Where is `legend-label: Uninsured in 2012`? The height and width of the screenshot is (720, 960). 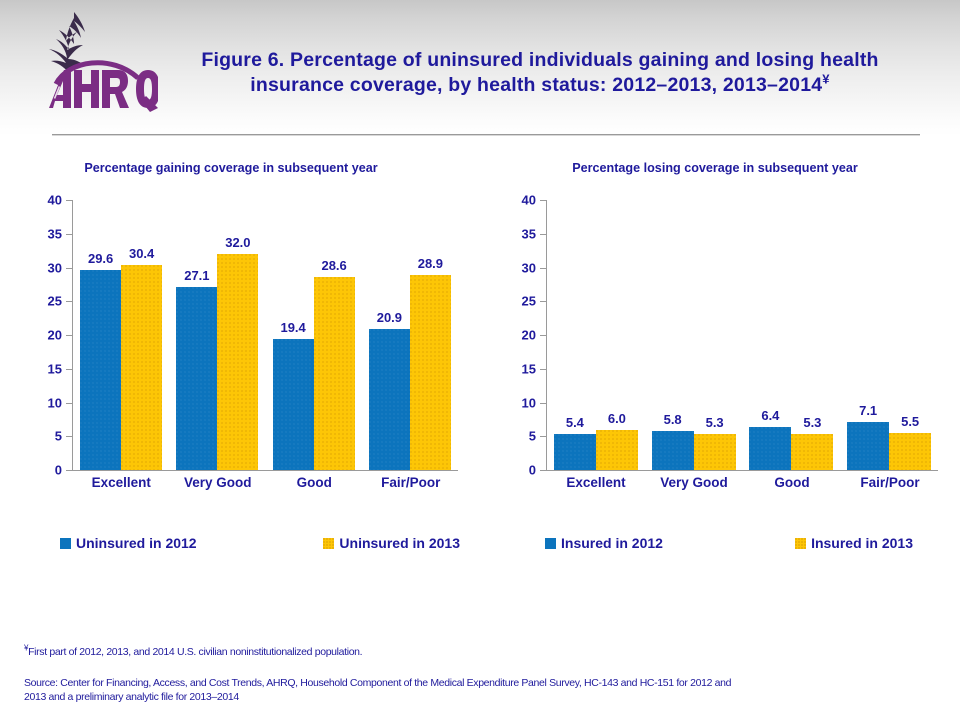 legend-label: Uninsured in 2012 is located at coordinates (136, 543).